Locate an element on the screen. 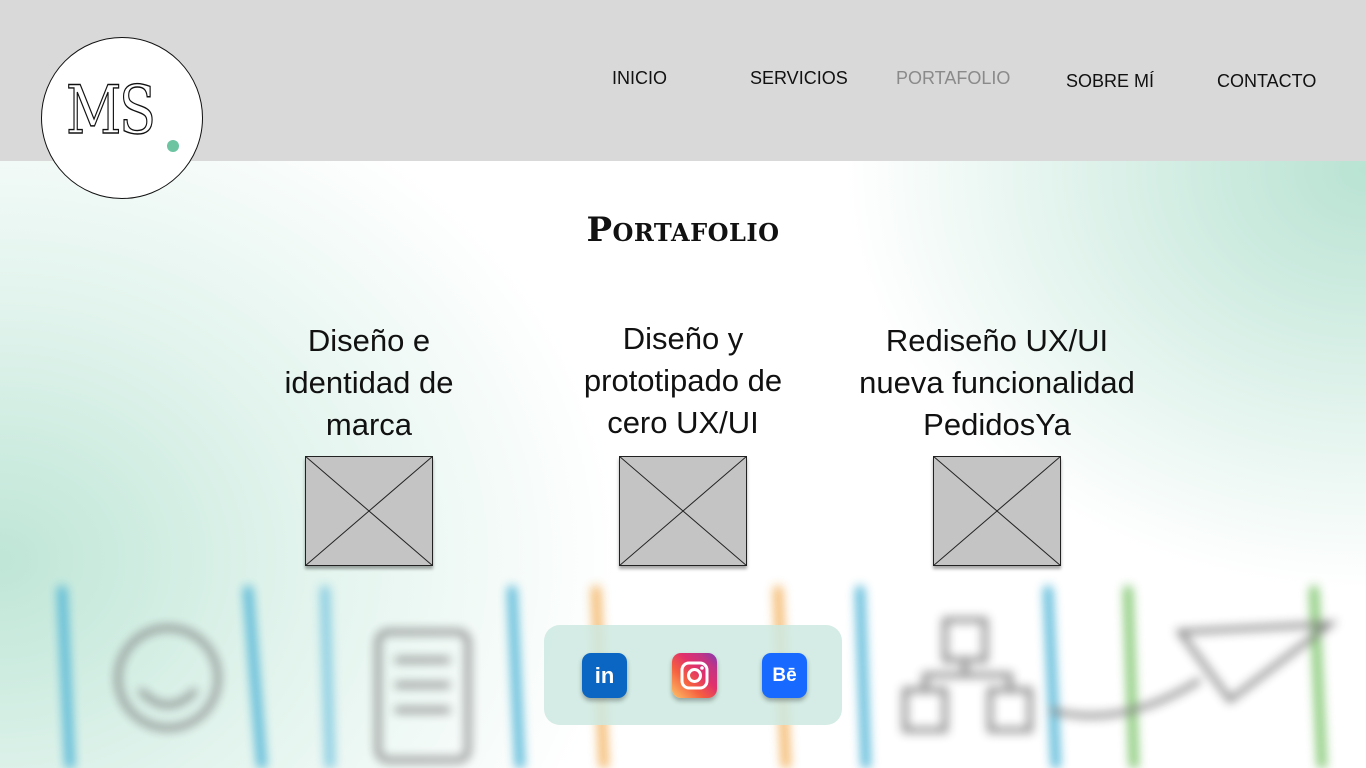 The image size is (1366, 768). project-title-line: prototipado de is located at coordinates (683, 380).